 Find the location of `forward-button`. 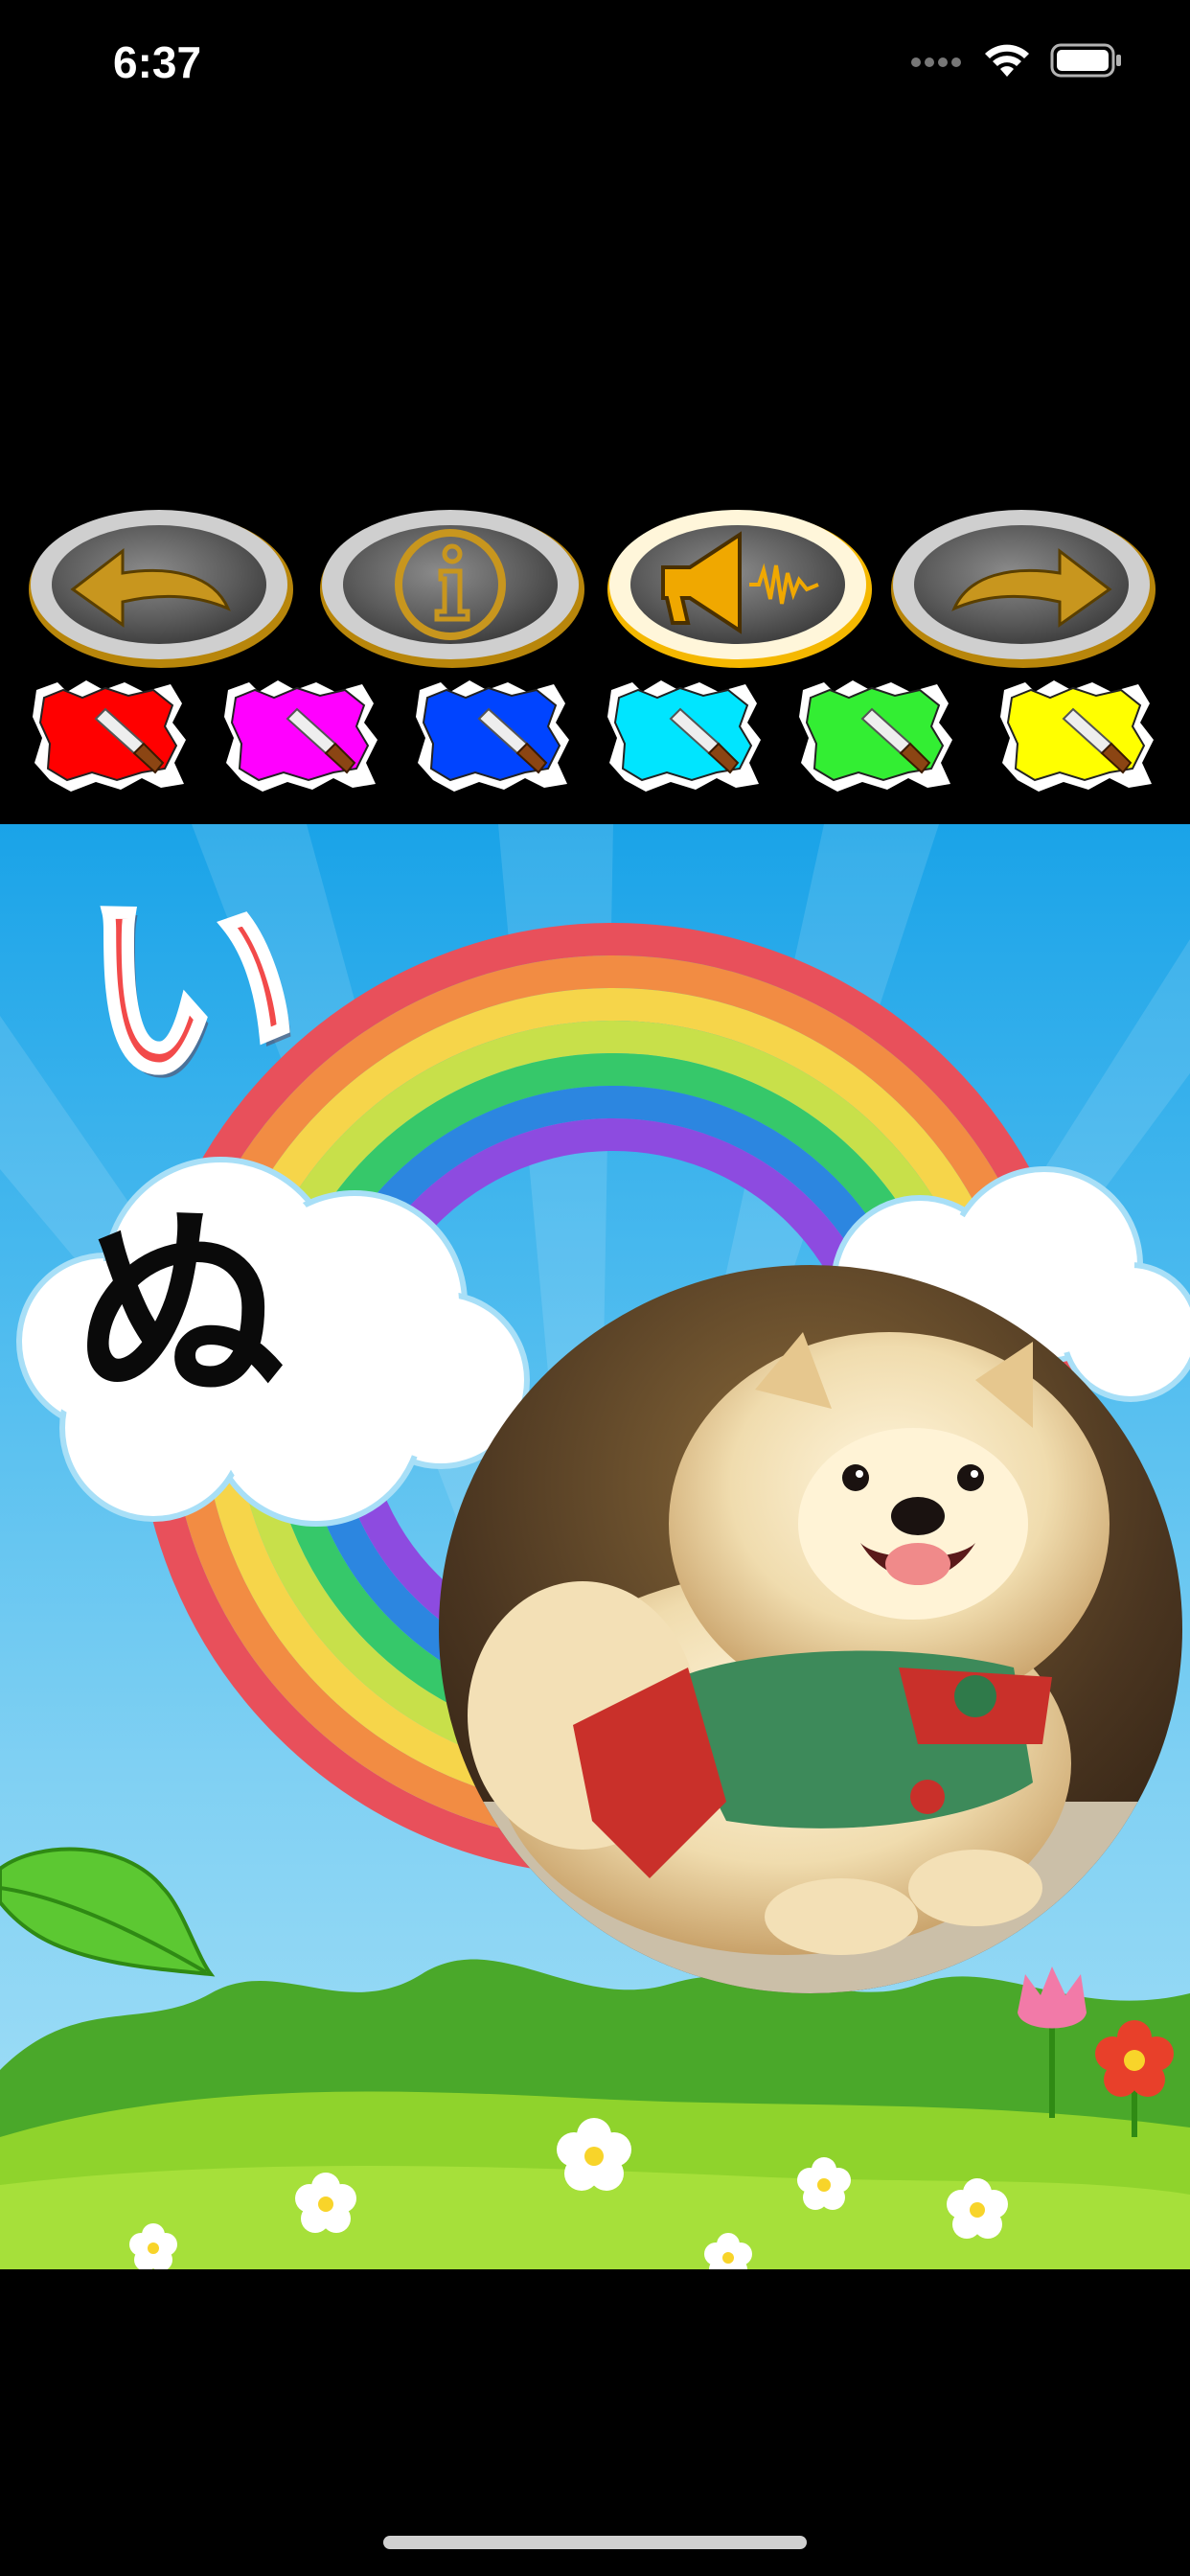

forward-button is located at coordinates (1023, 584).